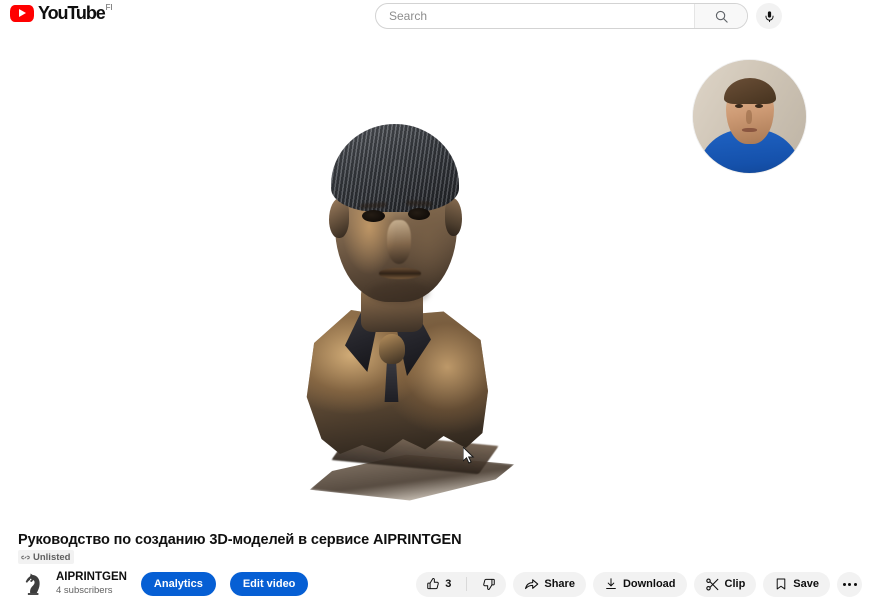  What do you see at coordinates (109, 7) in the screenshot?
I see `youtube-country-code: FI` at bounding box center [109, 7].